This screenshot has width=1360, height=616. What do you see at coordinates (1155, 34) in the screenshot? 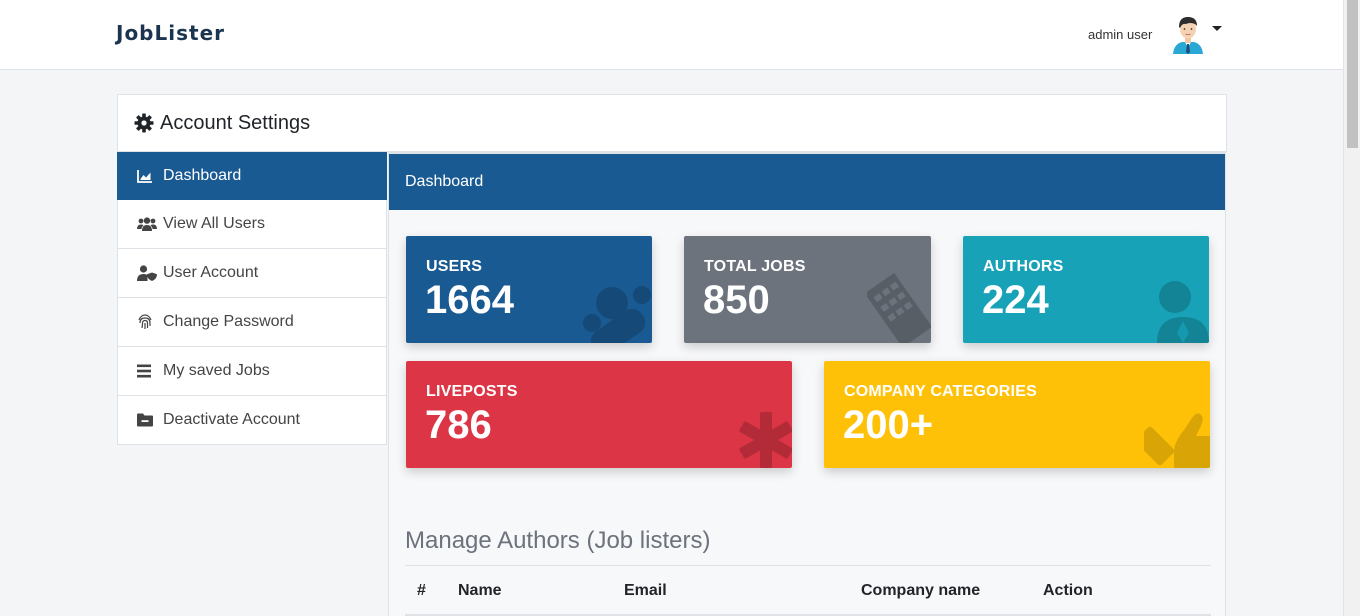
I see `user-menu: admin user` at bounding box center [1155, 34].